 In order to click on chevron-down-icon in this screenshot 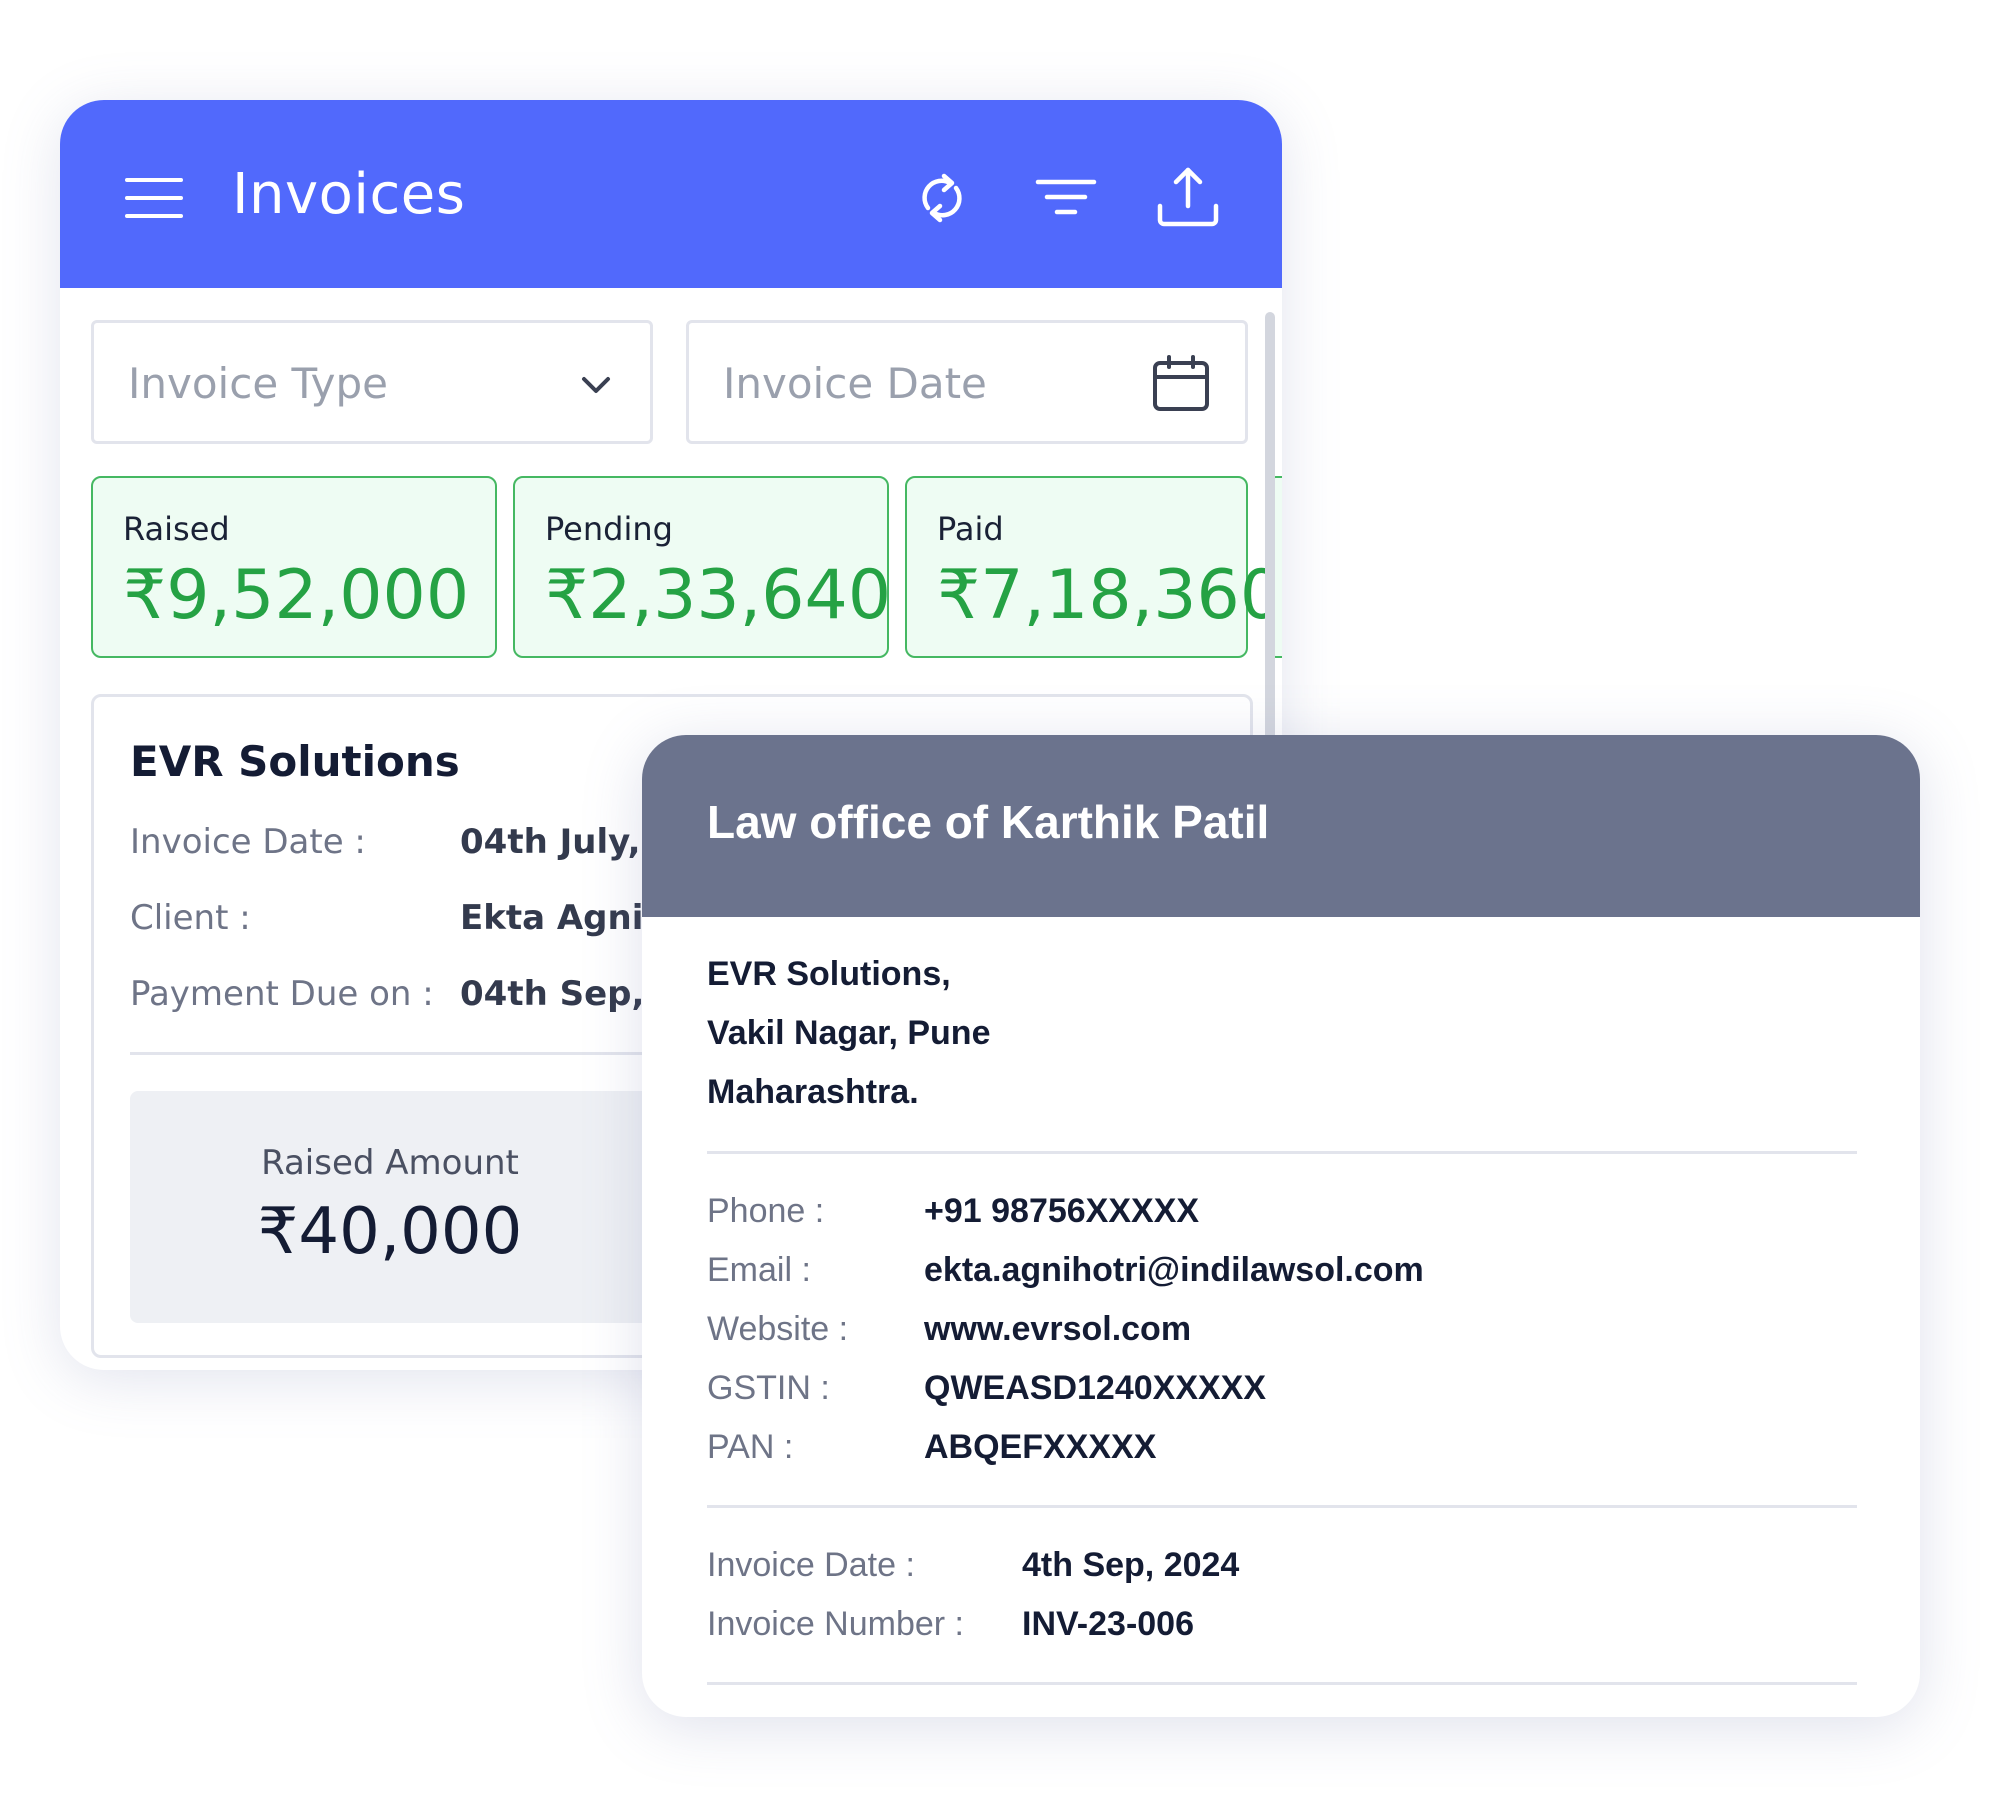, I will do `click(596, 385)`.